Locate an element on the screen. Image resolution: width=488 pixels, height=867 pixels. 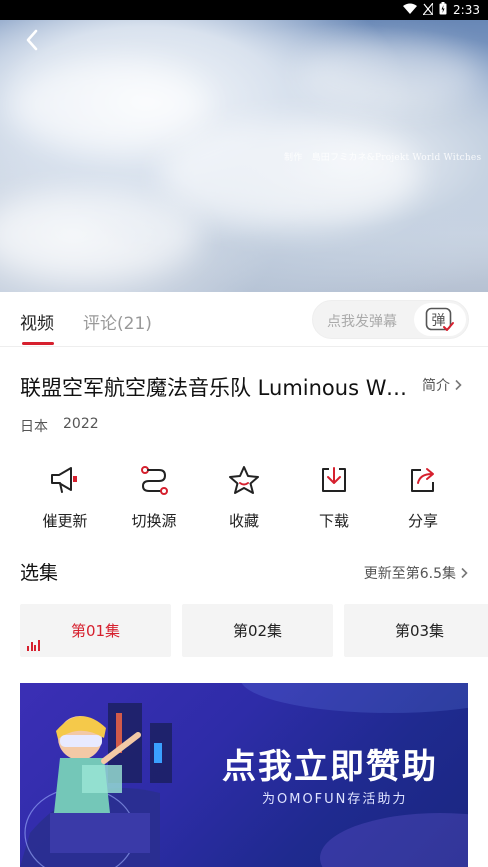
episode-label: 第01集 is located at coordinates (95, 631).